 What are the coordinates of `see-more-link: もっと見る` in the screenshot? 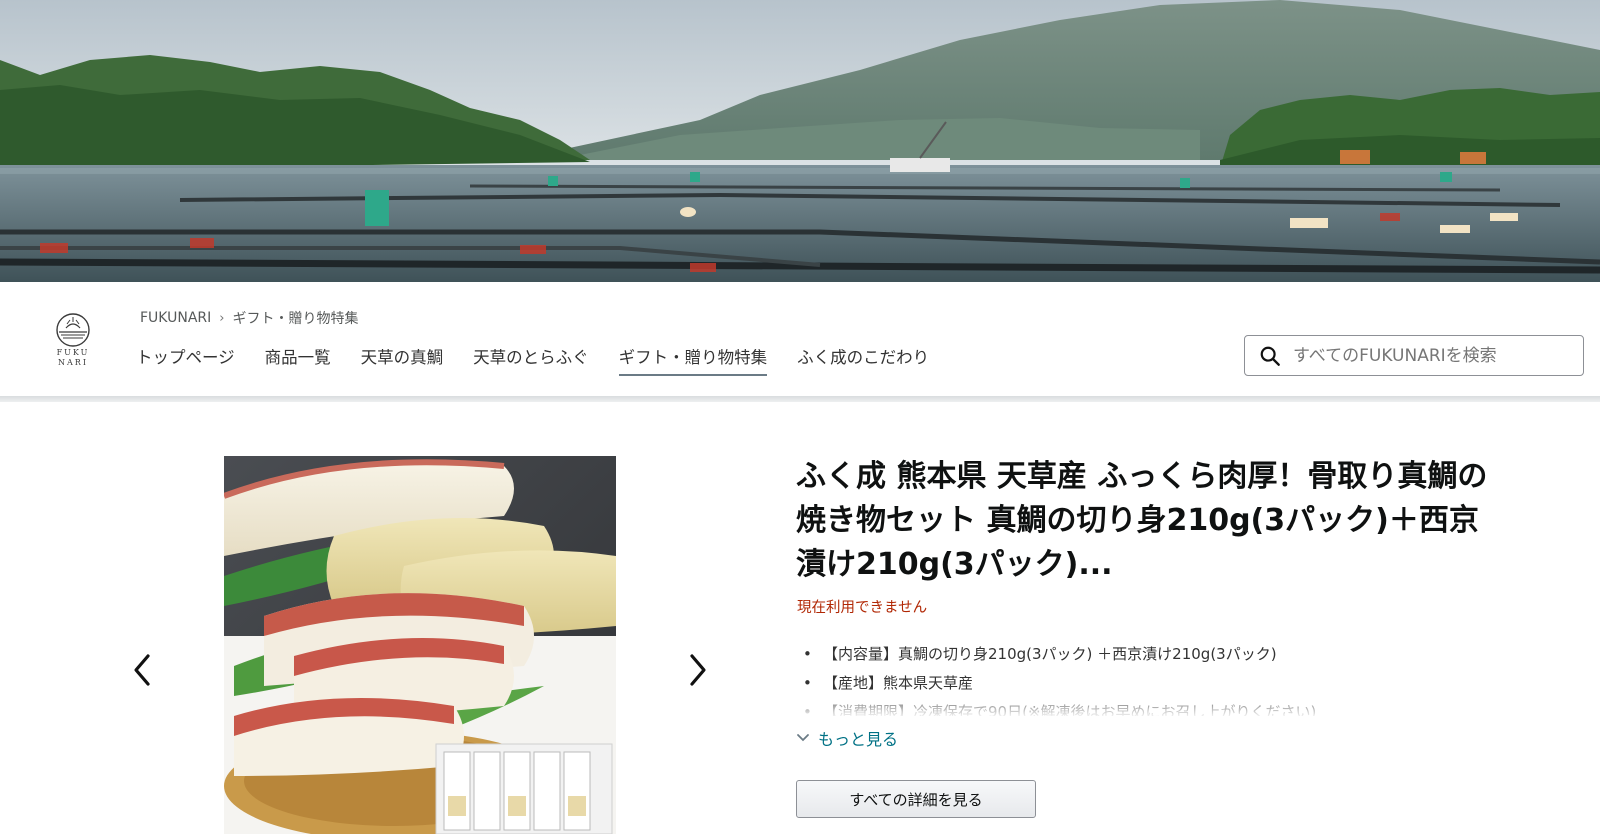 It's located at (847, 738).